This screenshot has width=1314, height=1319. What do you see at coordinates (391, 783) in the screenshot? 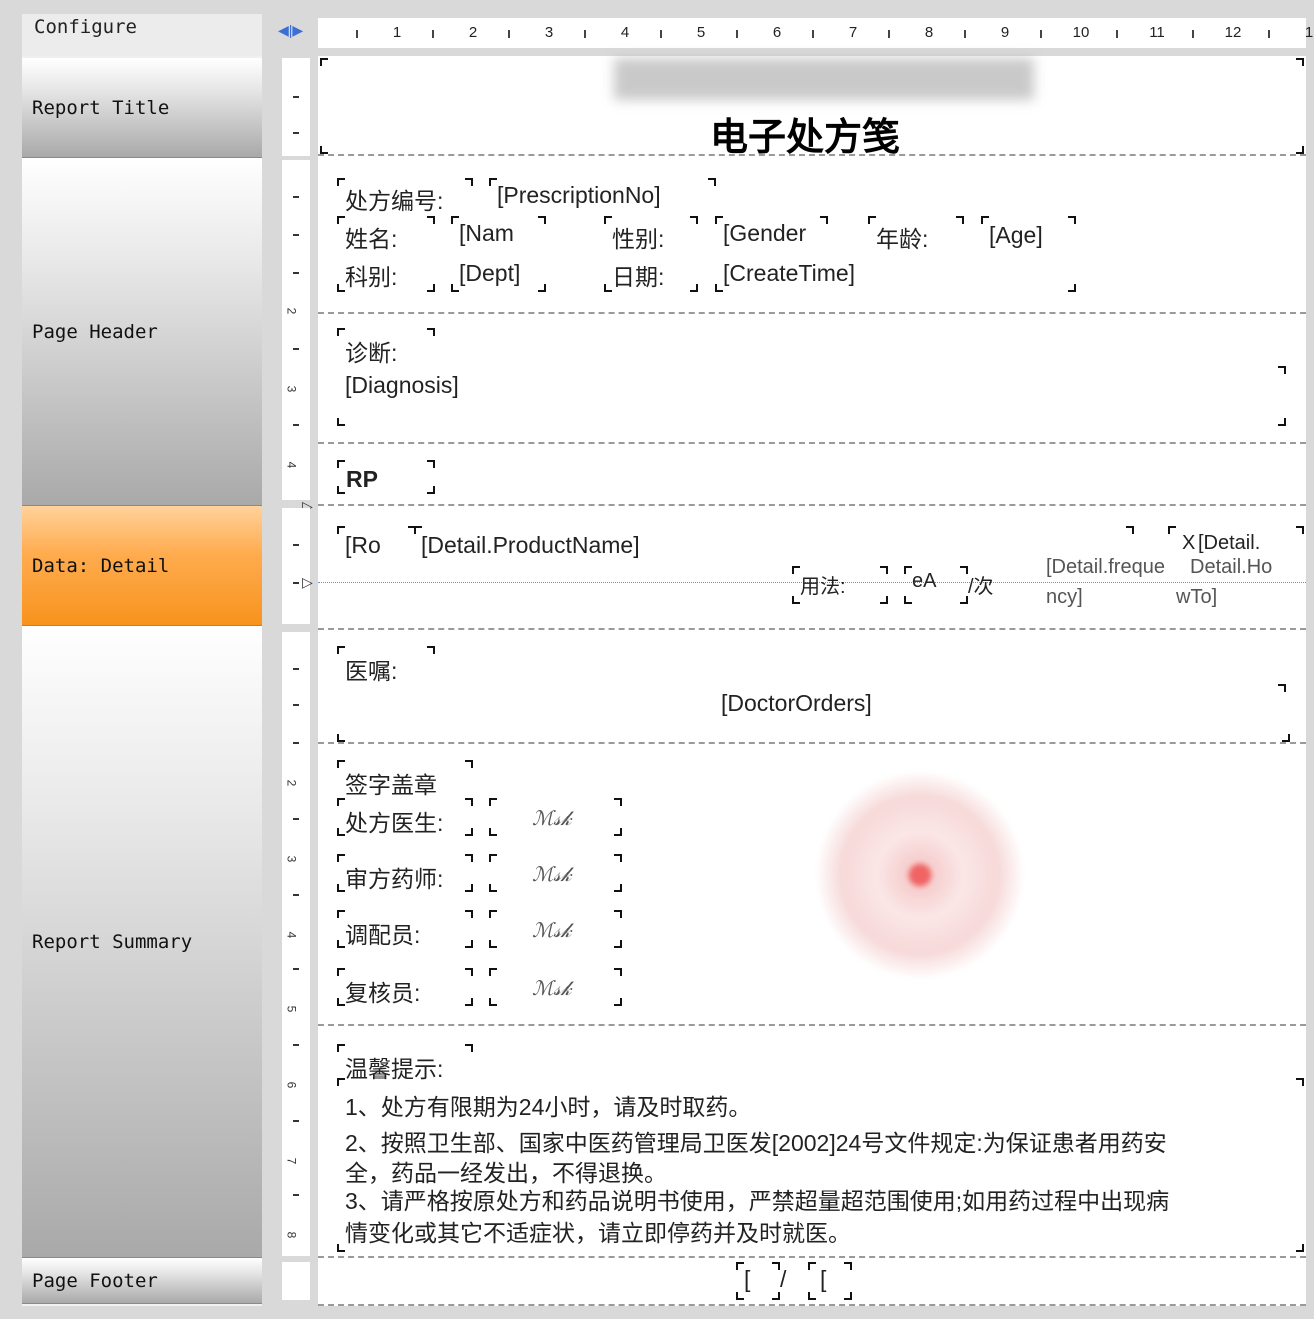
I see `sign-label: 签字盖章` at bounding box center [391, 783].